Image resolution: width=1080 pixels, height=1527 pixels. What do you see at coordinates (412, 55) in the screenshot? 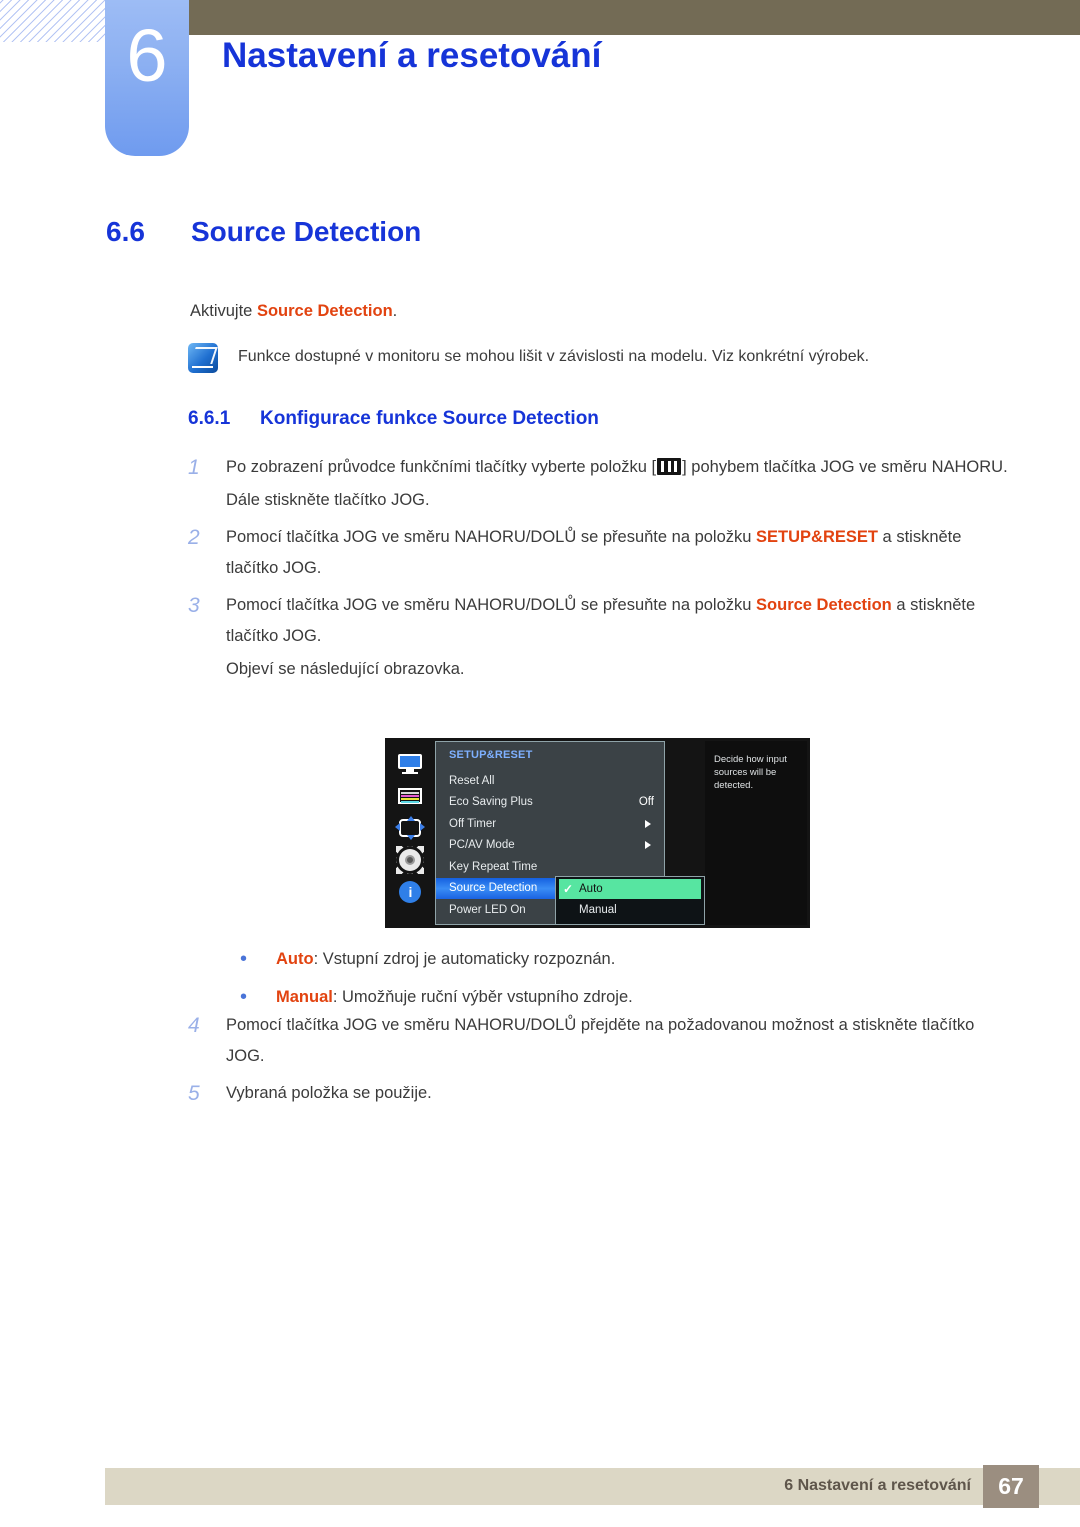
I see `chapter-title: Nastavení a resetování` at bounding box center [412, 55].